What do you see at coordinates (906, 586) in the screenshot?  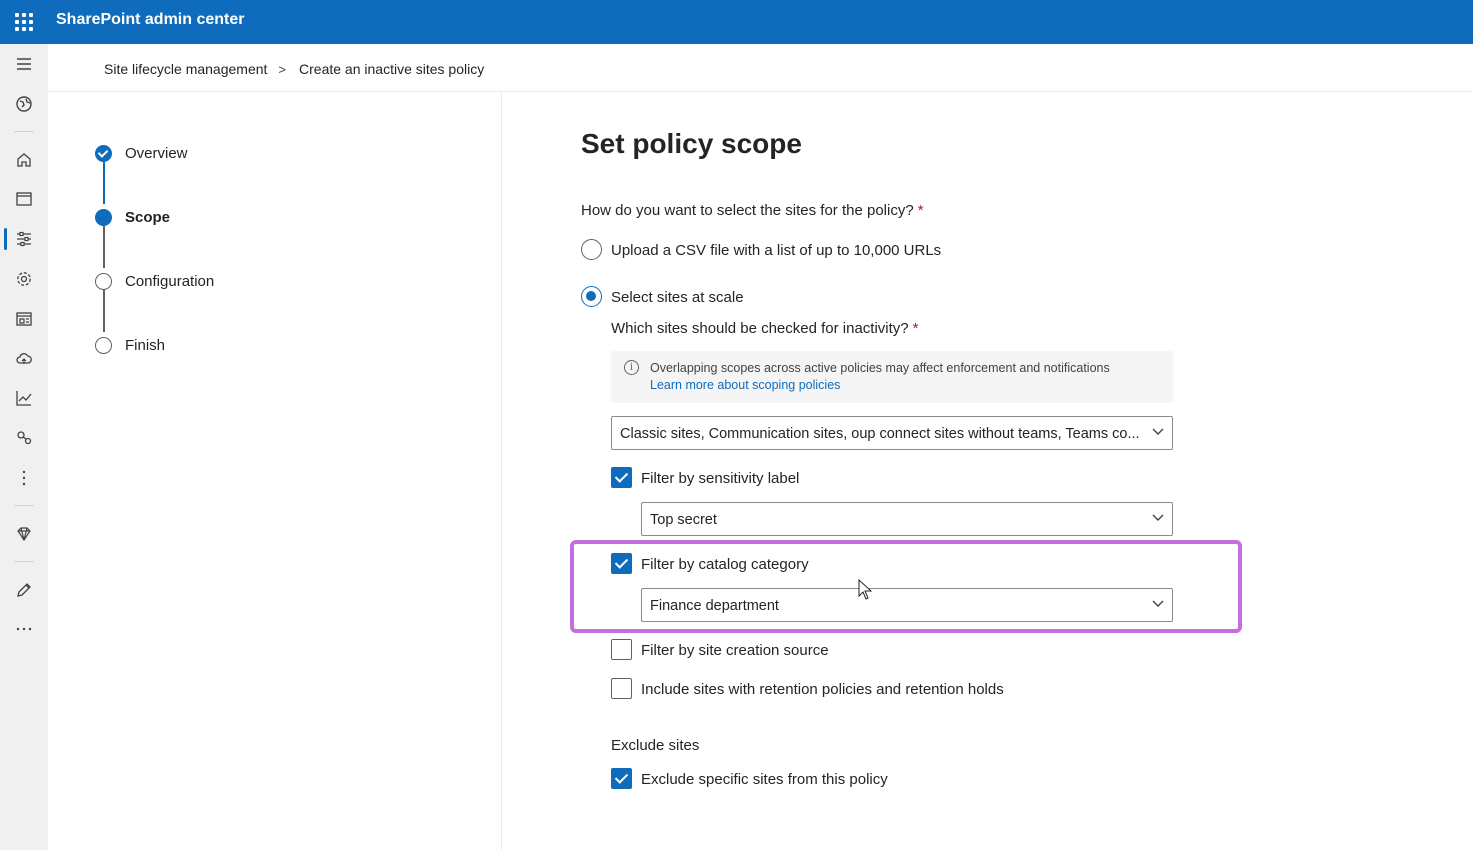 I see `highlight-box` at bounding box center [906, 586].